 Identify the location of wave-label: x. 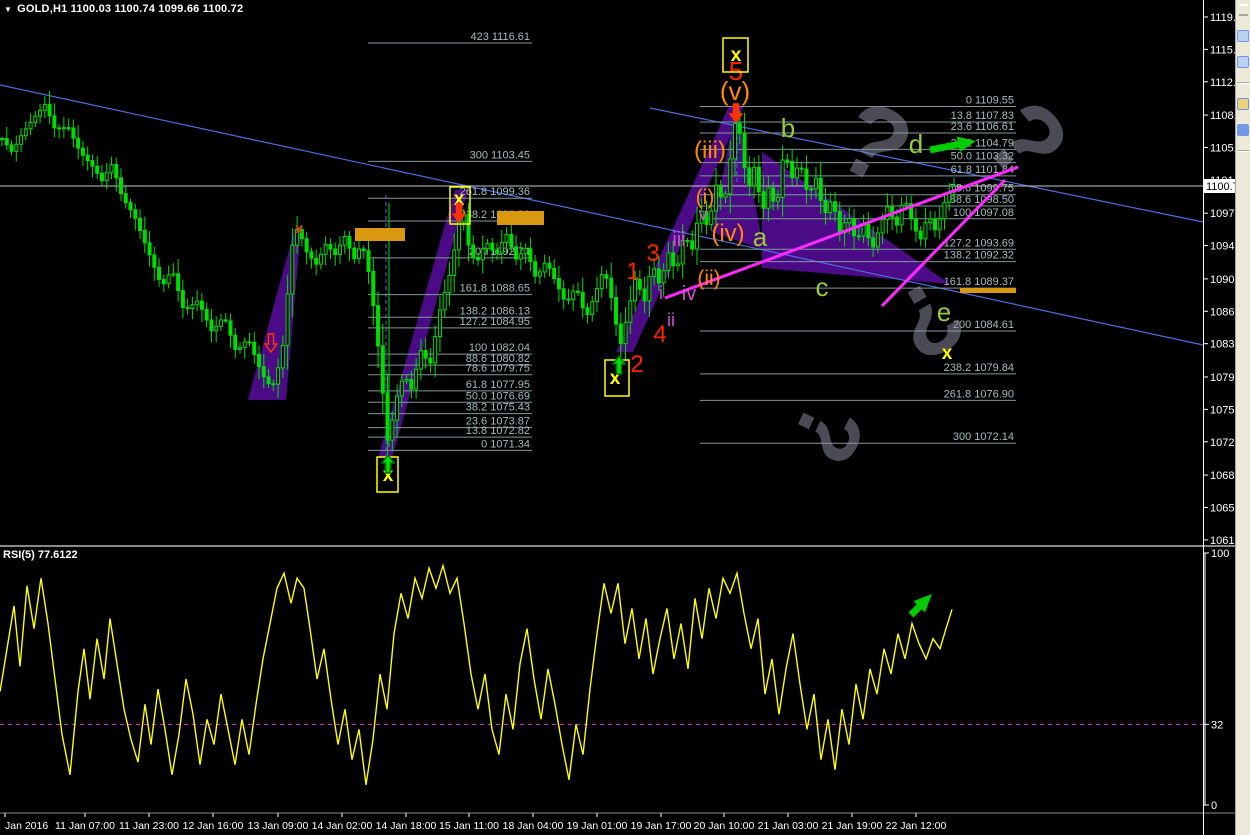
(299, 228).